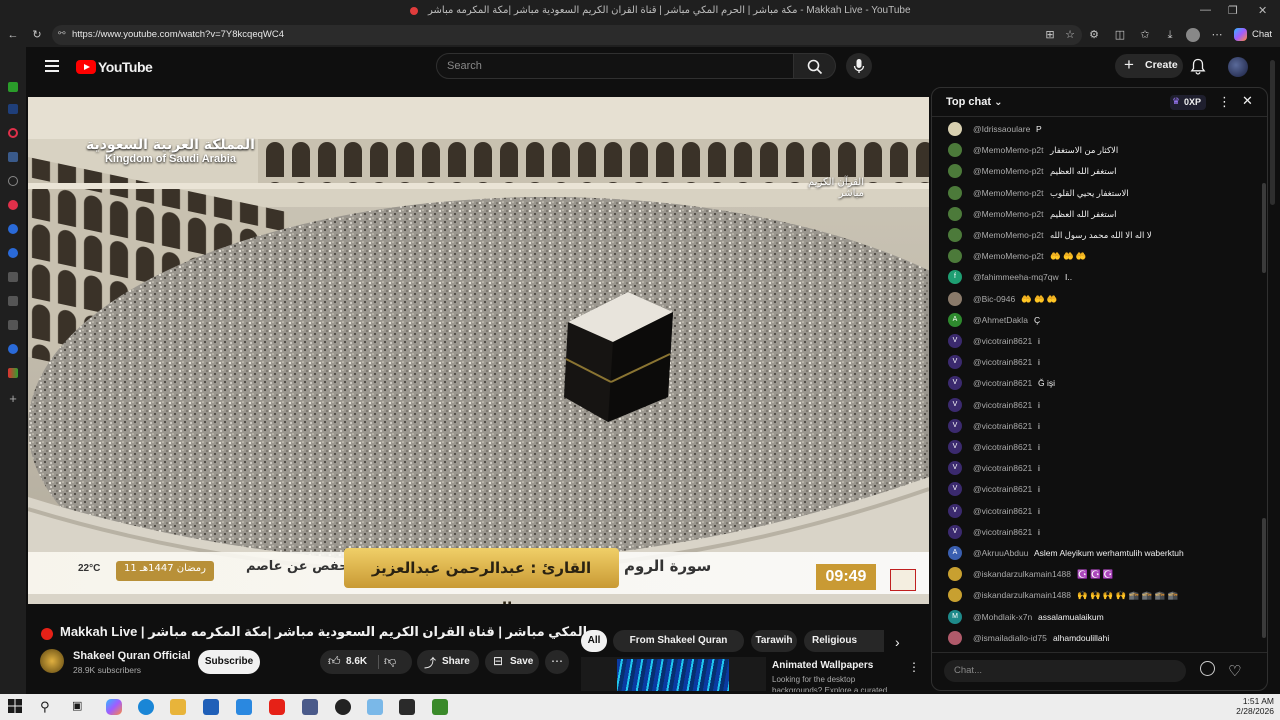 The width and height of the screenshot is (1280, 720). Describe the element at coordinates (774, 641) in the screenshot. I see `chip-tarawih: Tarawih` at that location.